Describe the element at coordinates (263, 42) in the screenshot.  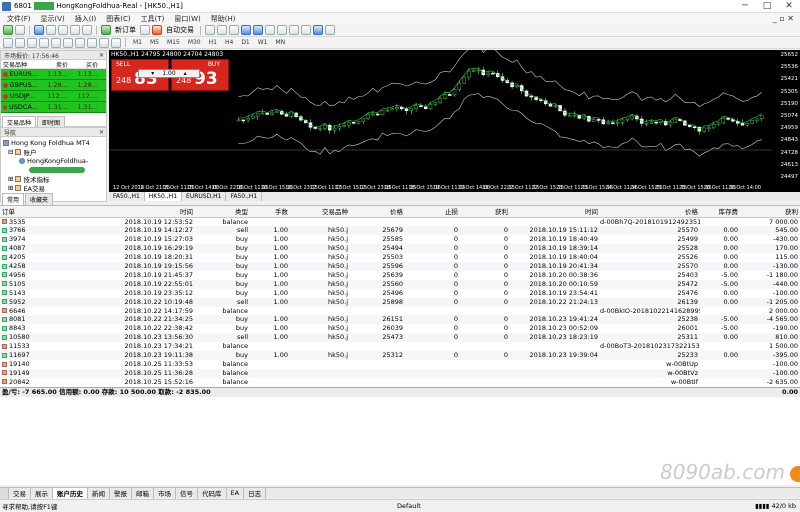
I see `tf-w1: W1` at that location.